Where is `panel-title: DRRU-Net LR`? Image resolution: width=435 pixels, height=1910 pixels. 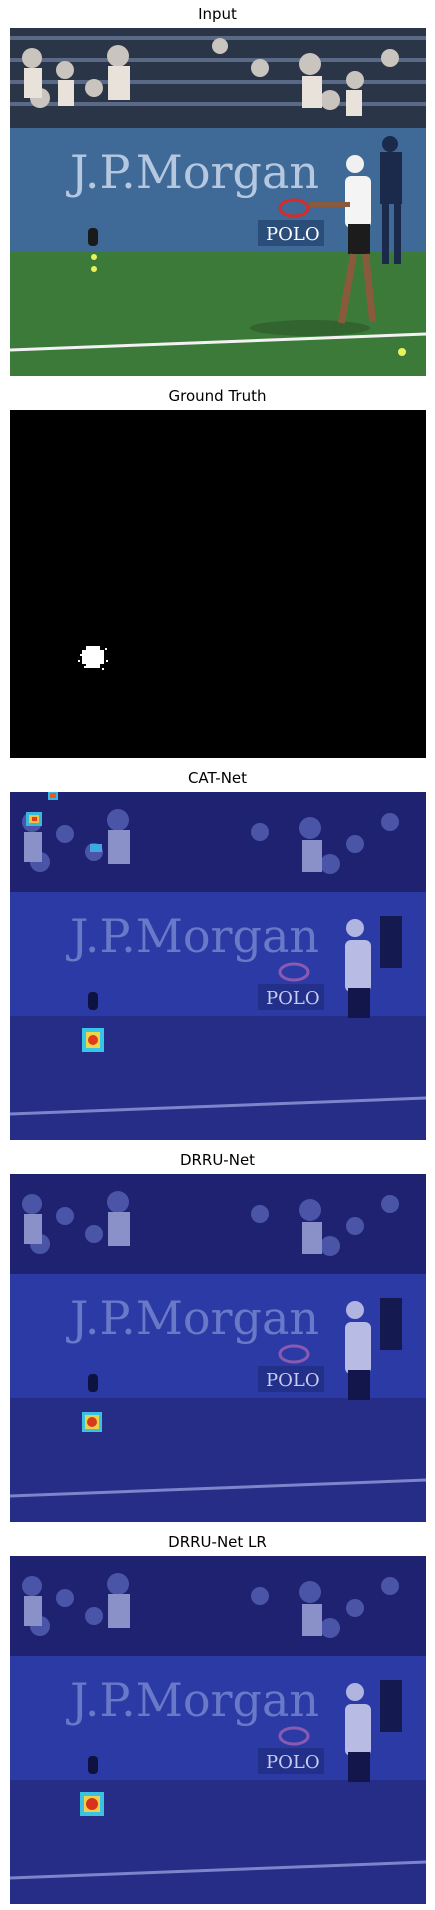 panel-title: DRRU-Net LR is located at coordinates (217, 1542).